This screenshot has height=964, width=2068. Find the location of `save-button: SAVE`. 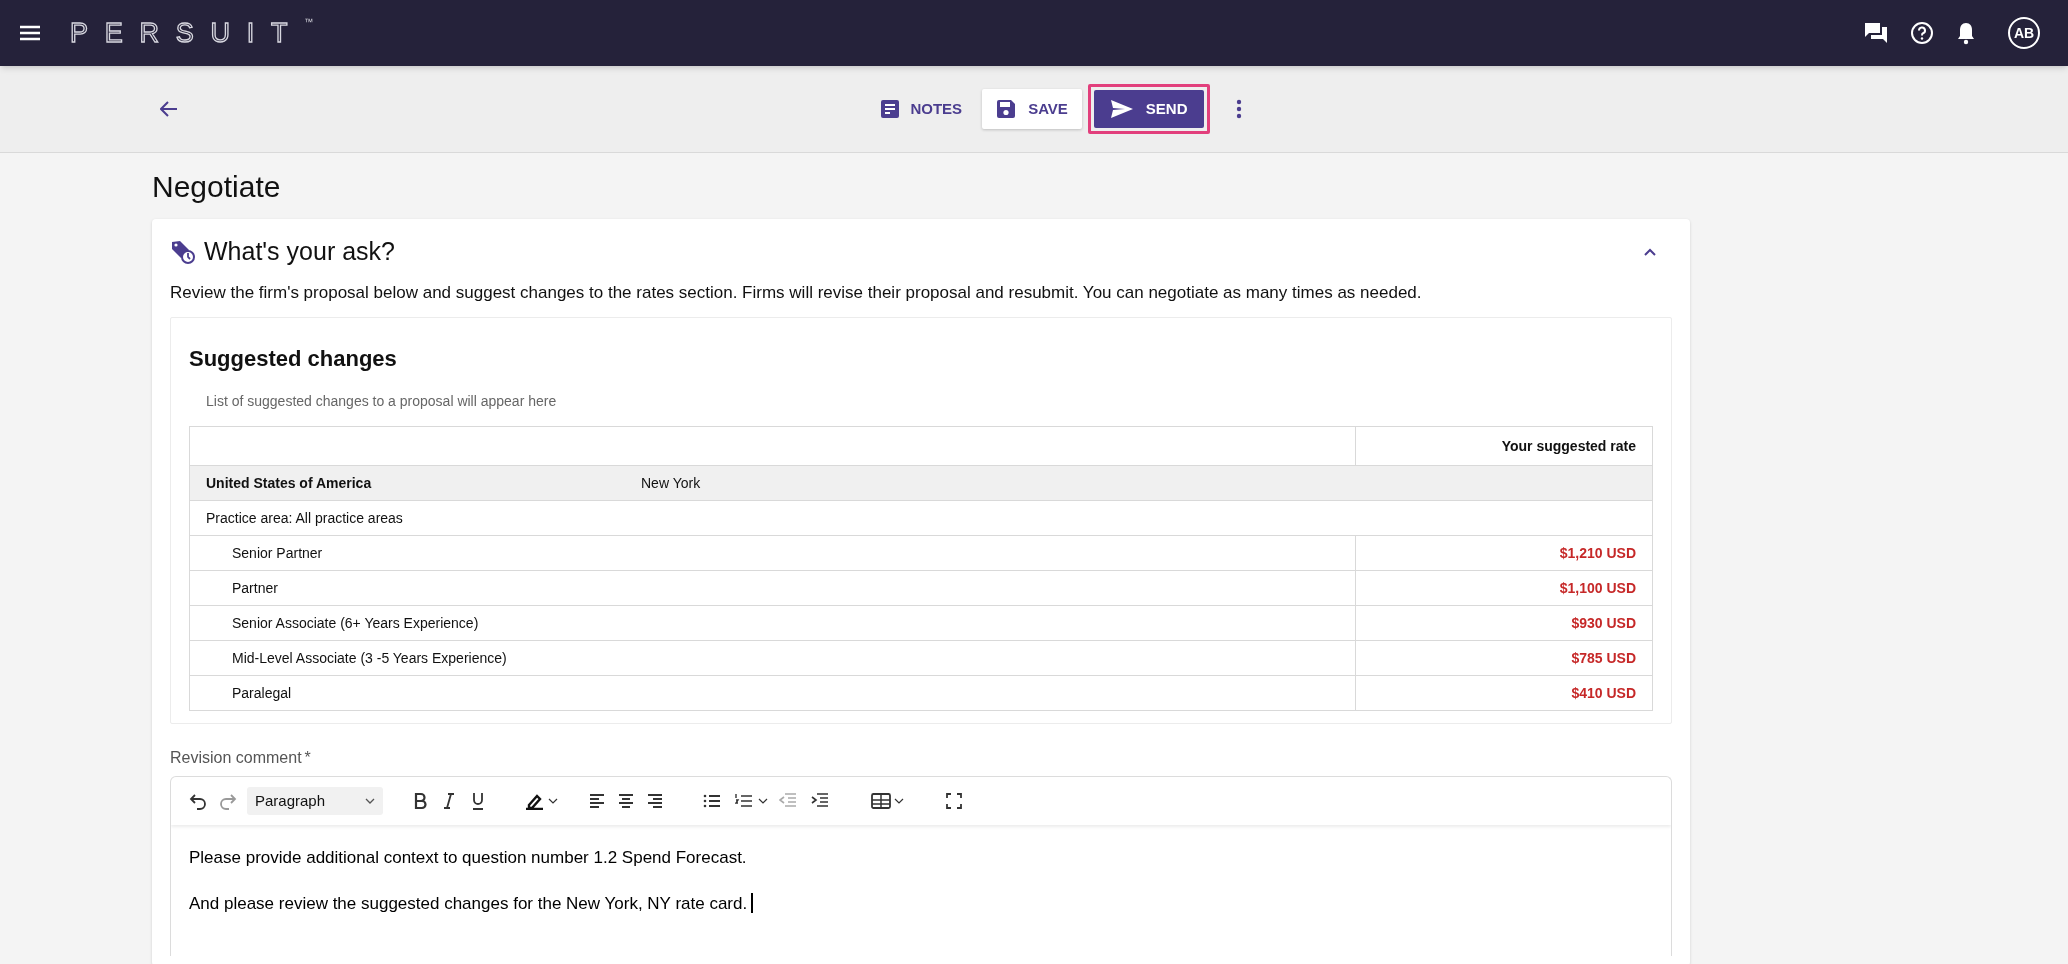

save-button: SAVE is located at coordinates (1032, 109).